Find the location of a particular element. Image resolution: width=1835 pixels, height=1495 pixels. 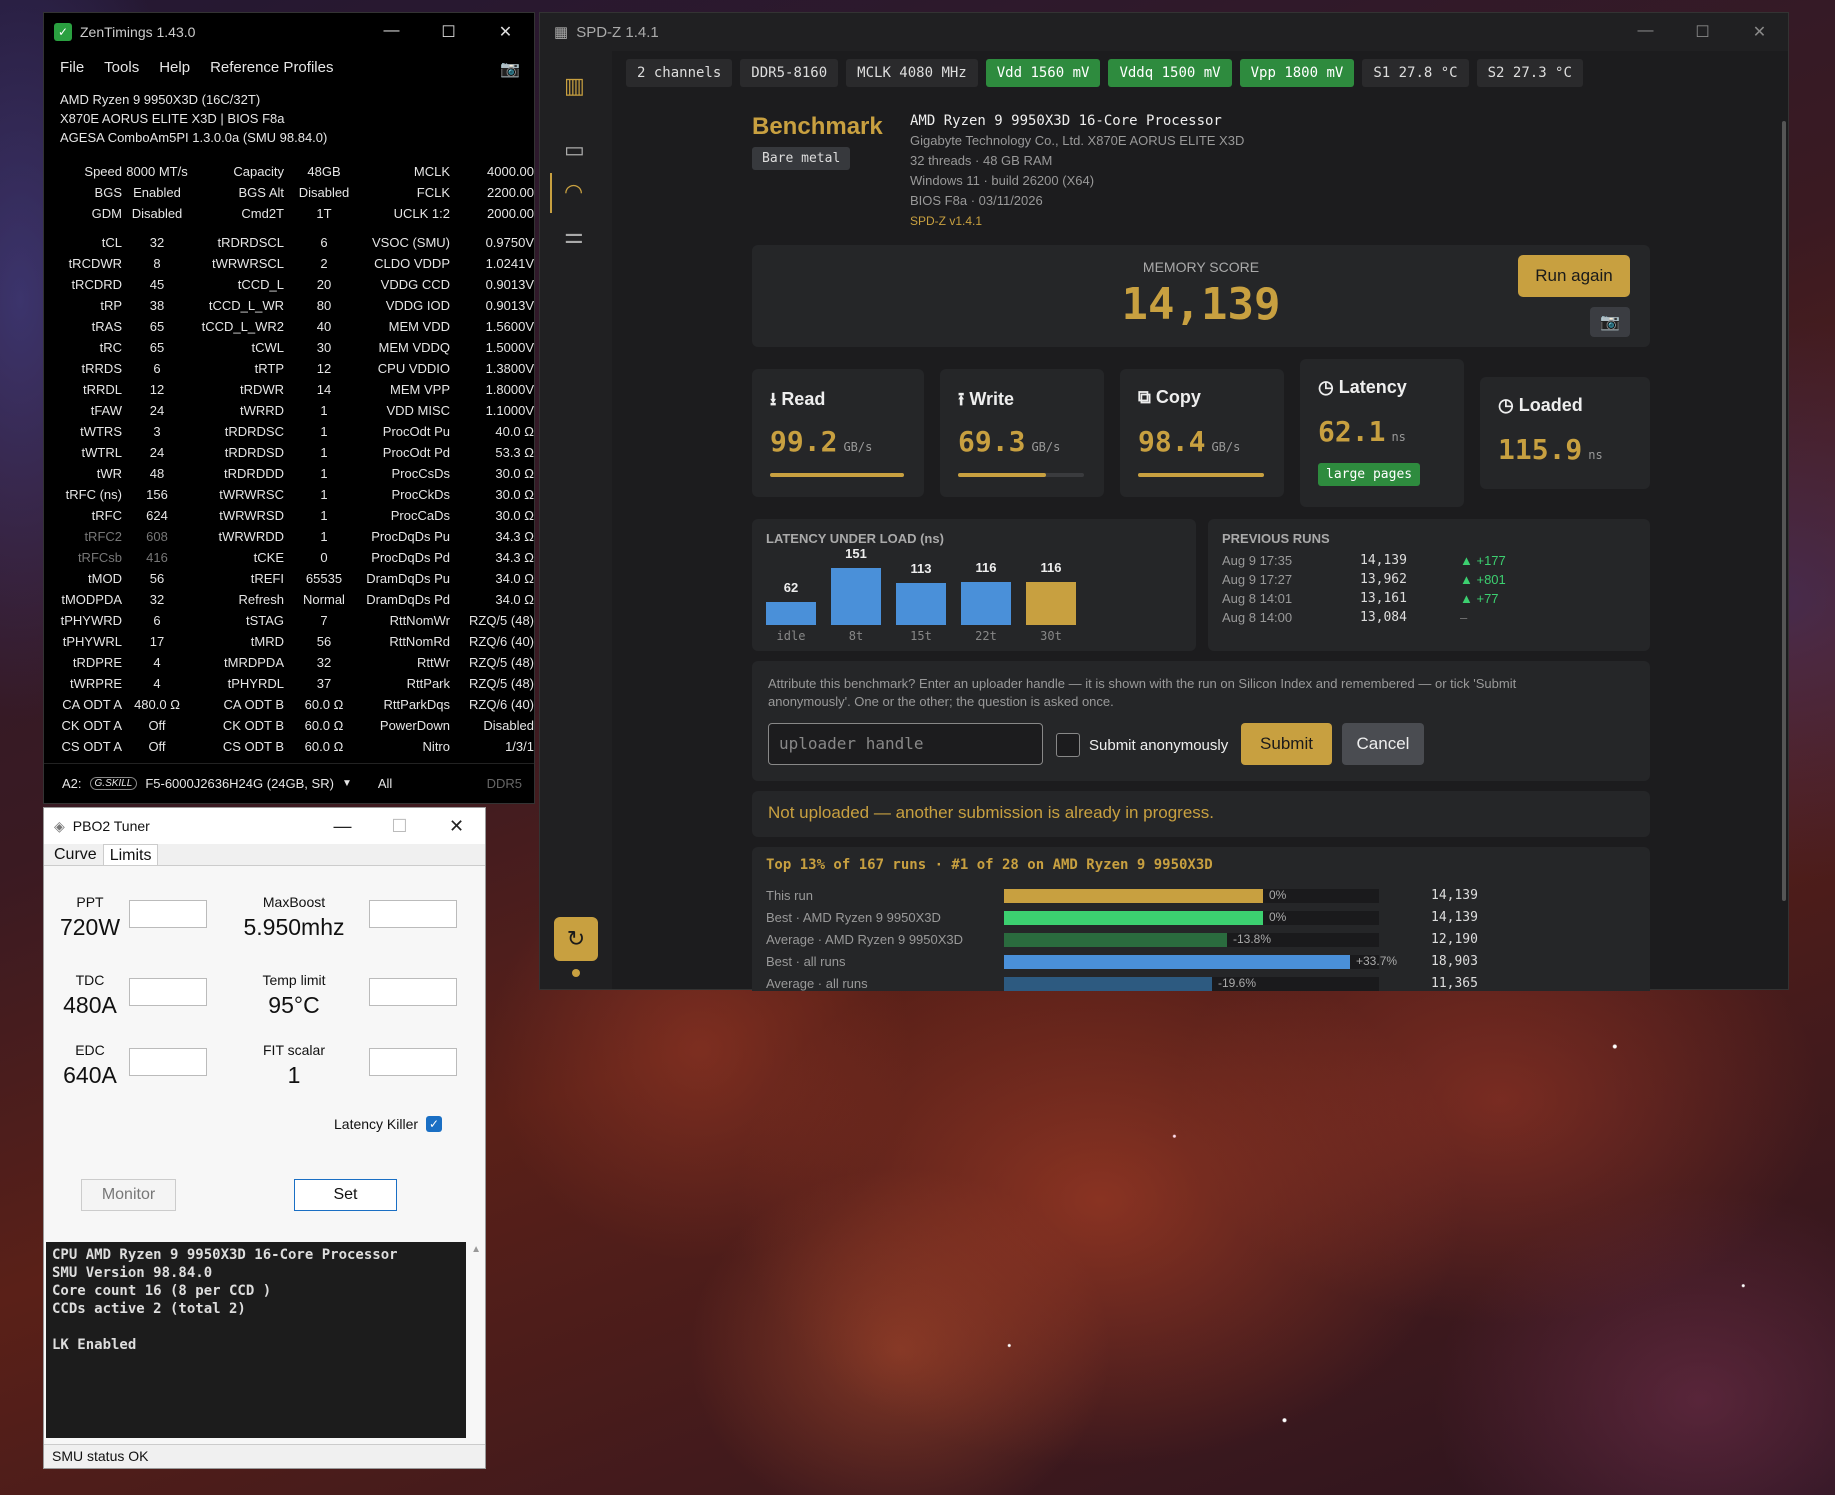

set-button: Set is located at coordinates (345, 1195).